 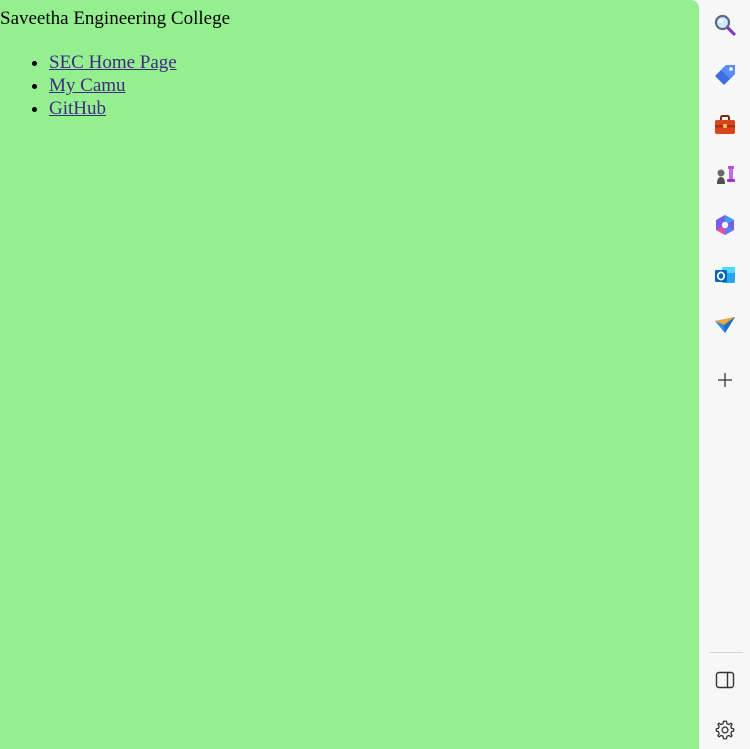 I want to click on list-item: My Camu, so click(x=113, y=85).